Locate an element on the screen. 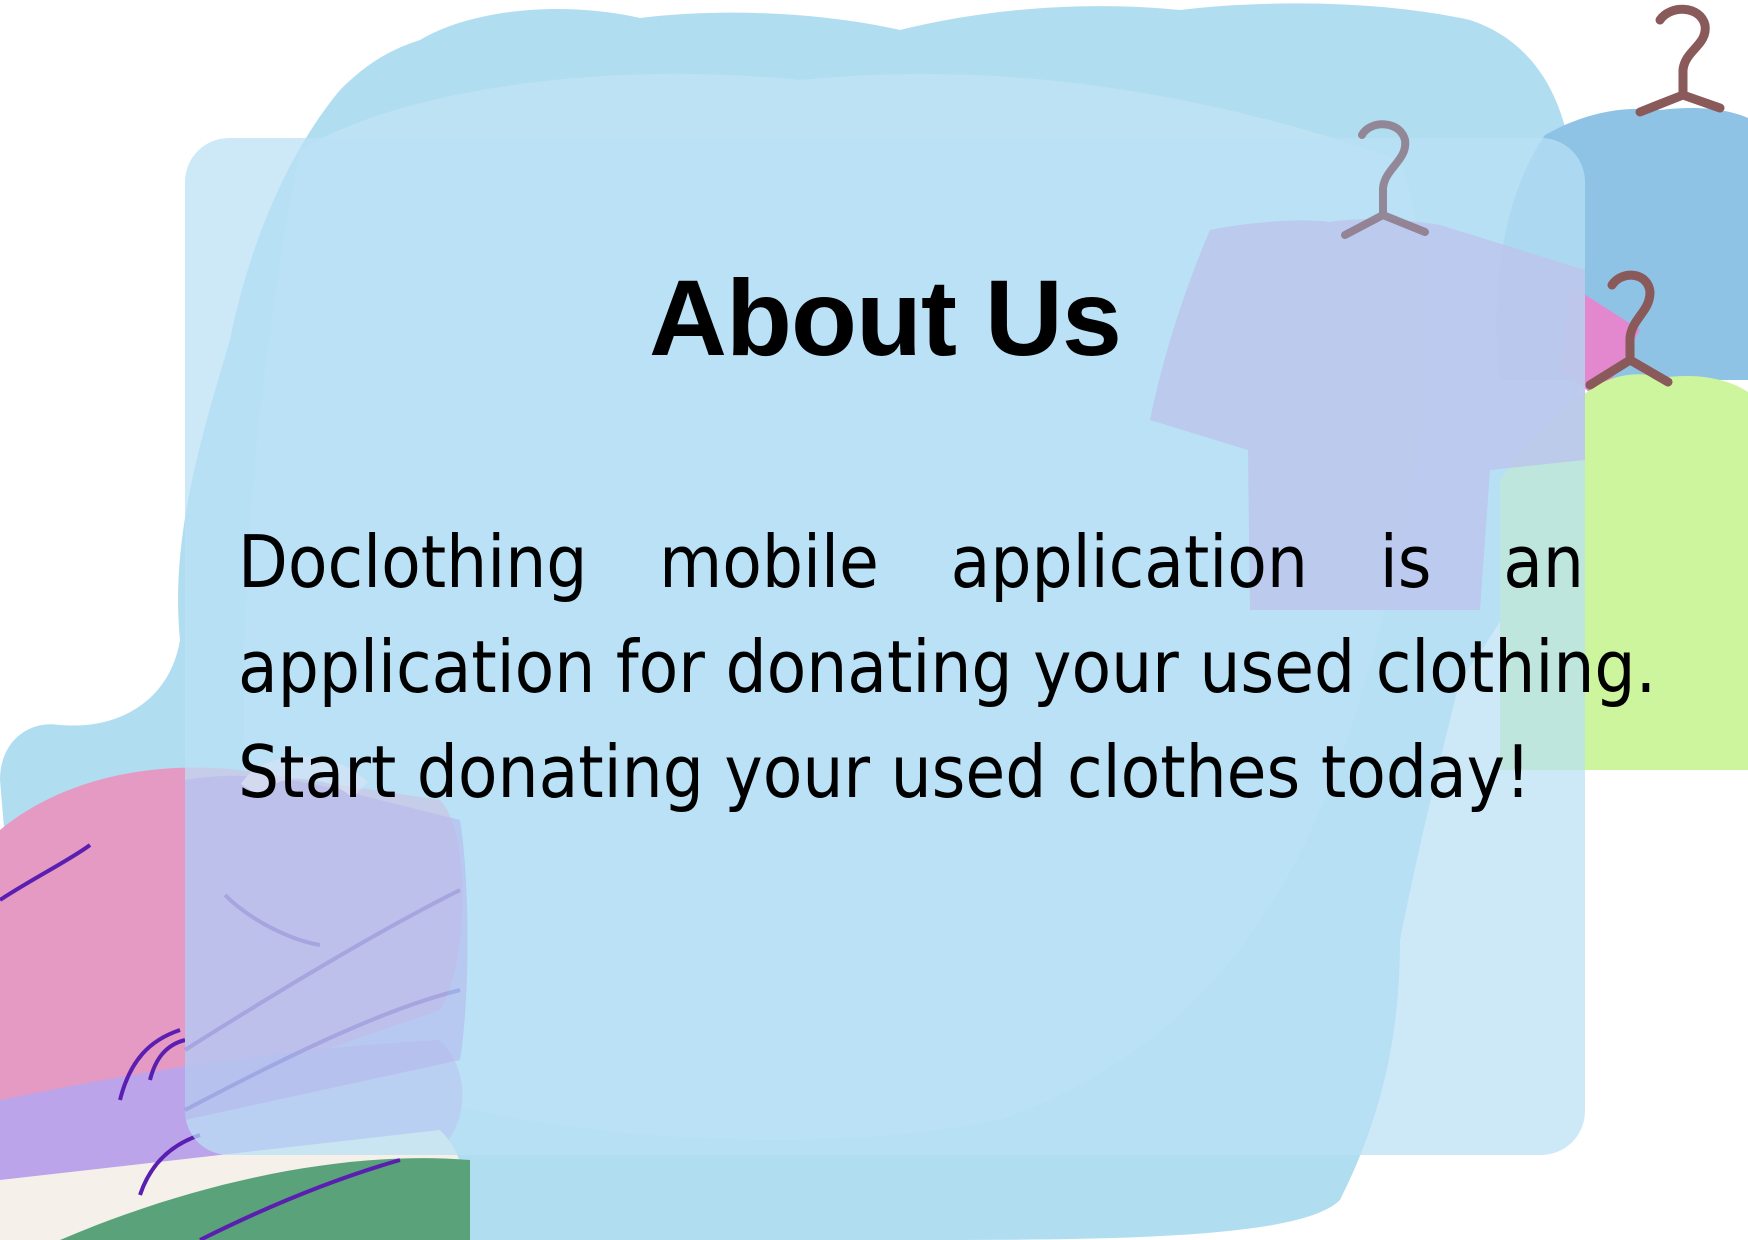 The height and width of the screenshot is (1240, 1748). description-word: Doclothing is located at coordinates (413, 562).